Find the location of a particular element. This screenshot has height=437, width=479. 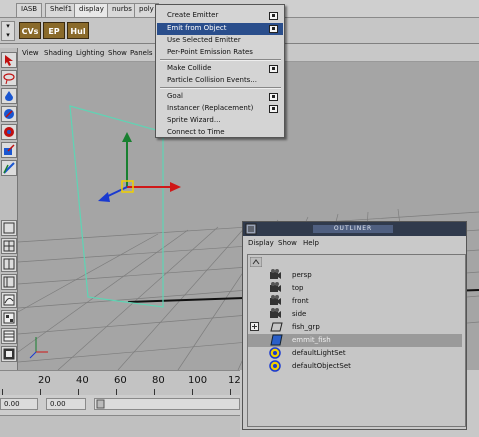

outliner-menu-show: Show is located at coordinates (287, 243).